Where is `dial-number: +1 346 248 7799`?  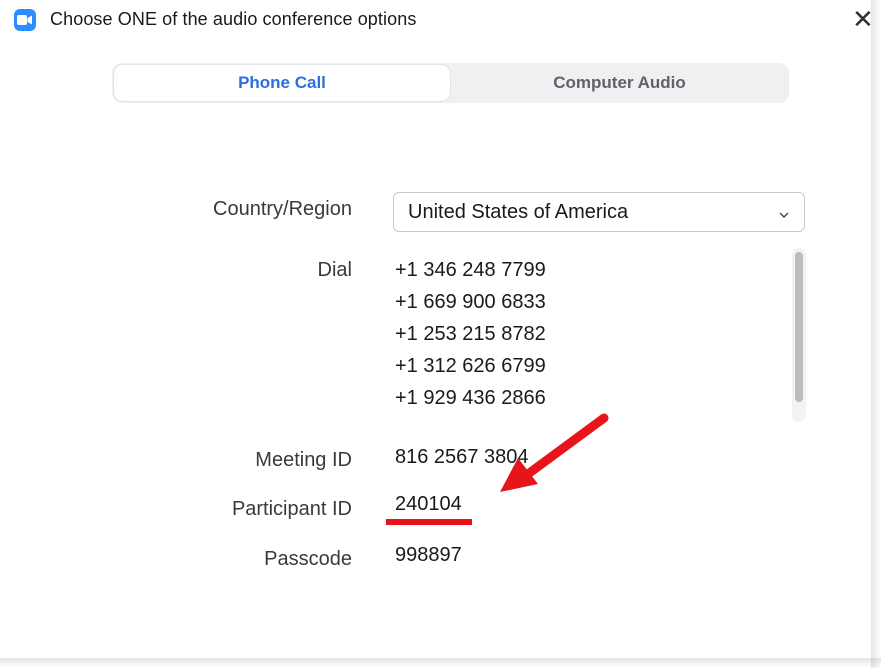 dial-number: +1 346 248 7799 is located at coordinates (470, 270).